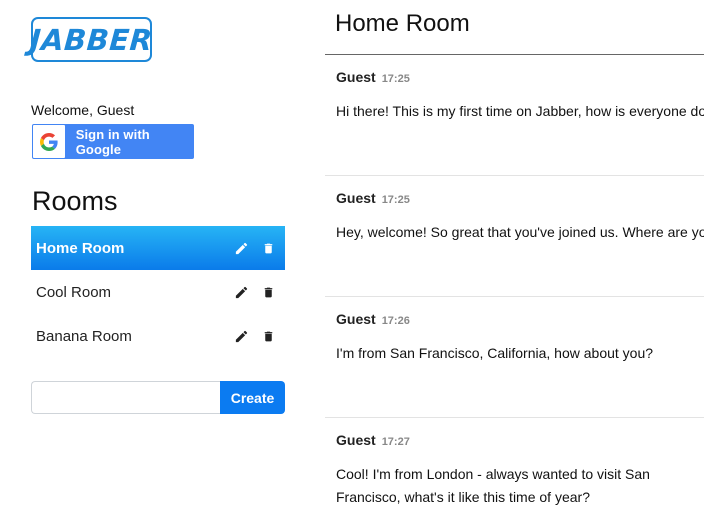  I want to click on create-room-form: Create, so click(158, 397).